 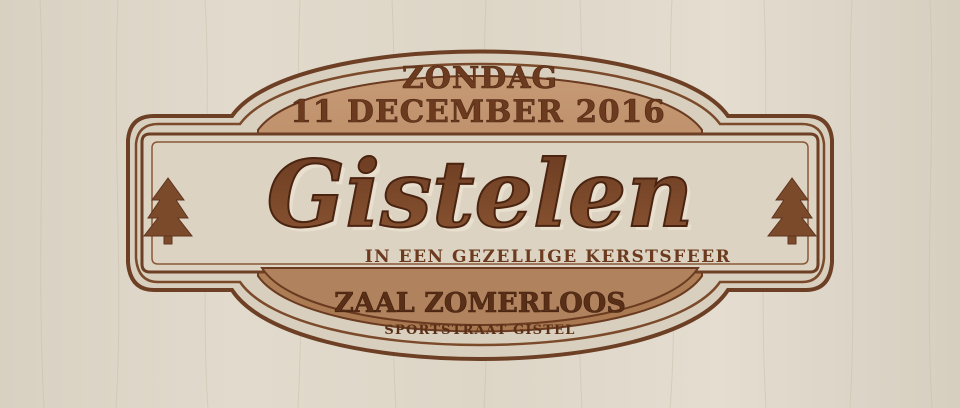 What do you see at coordinates (548, 257) in the screenshot?
I see `event-tagline: IN EEN GEZELLIGE KERSTSFEER` at bounding box center [548, 257].